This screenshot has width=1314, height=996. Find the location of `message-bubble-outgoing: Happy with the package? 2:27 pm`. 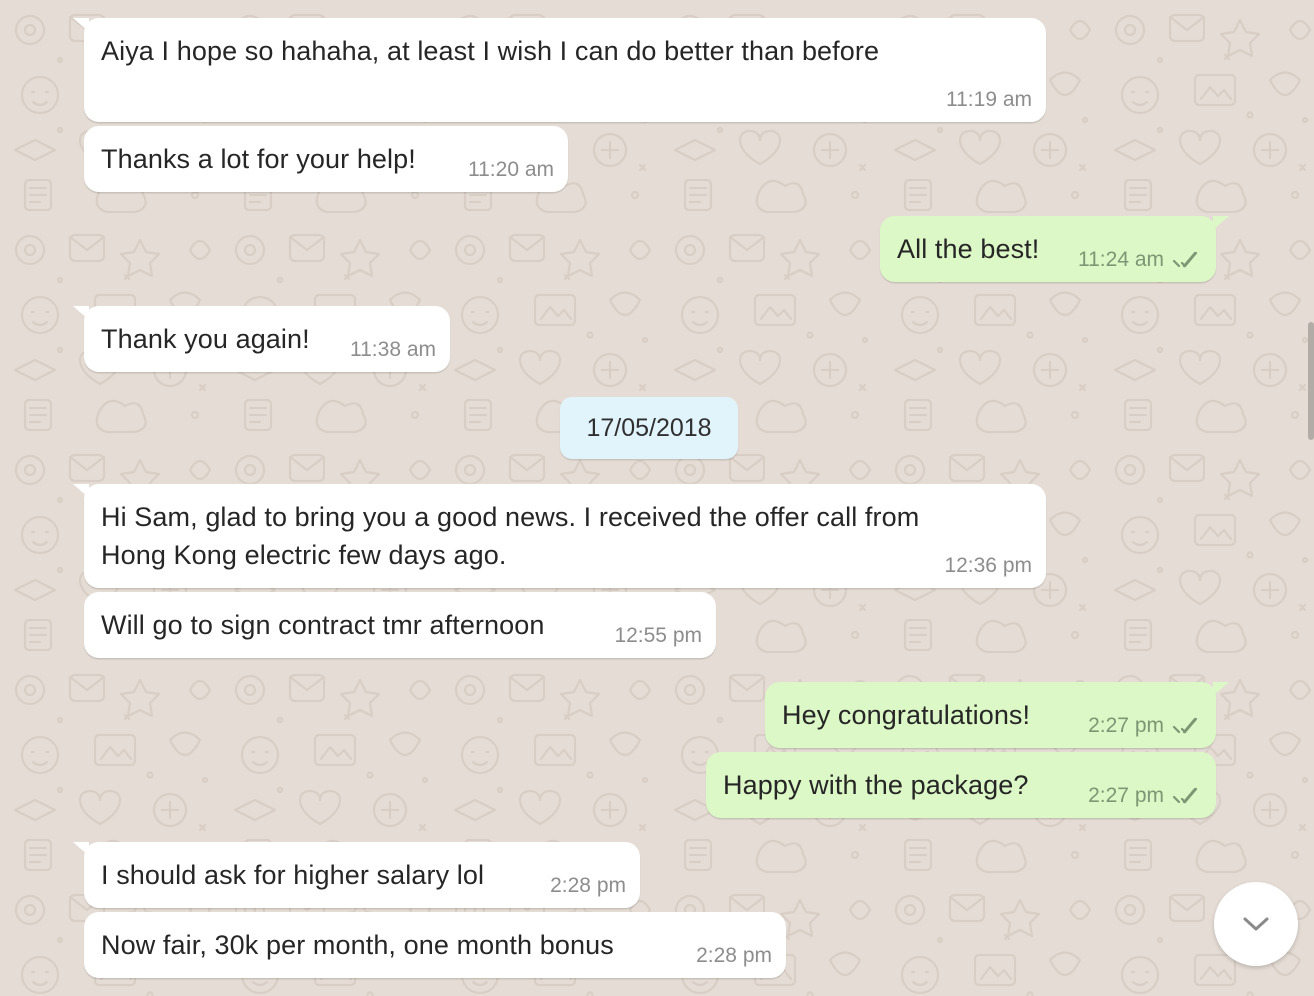

message-bubble-outgoing: Happy with the package? 2:27 pm is located at coordinates (961, 785).